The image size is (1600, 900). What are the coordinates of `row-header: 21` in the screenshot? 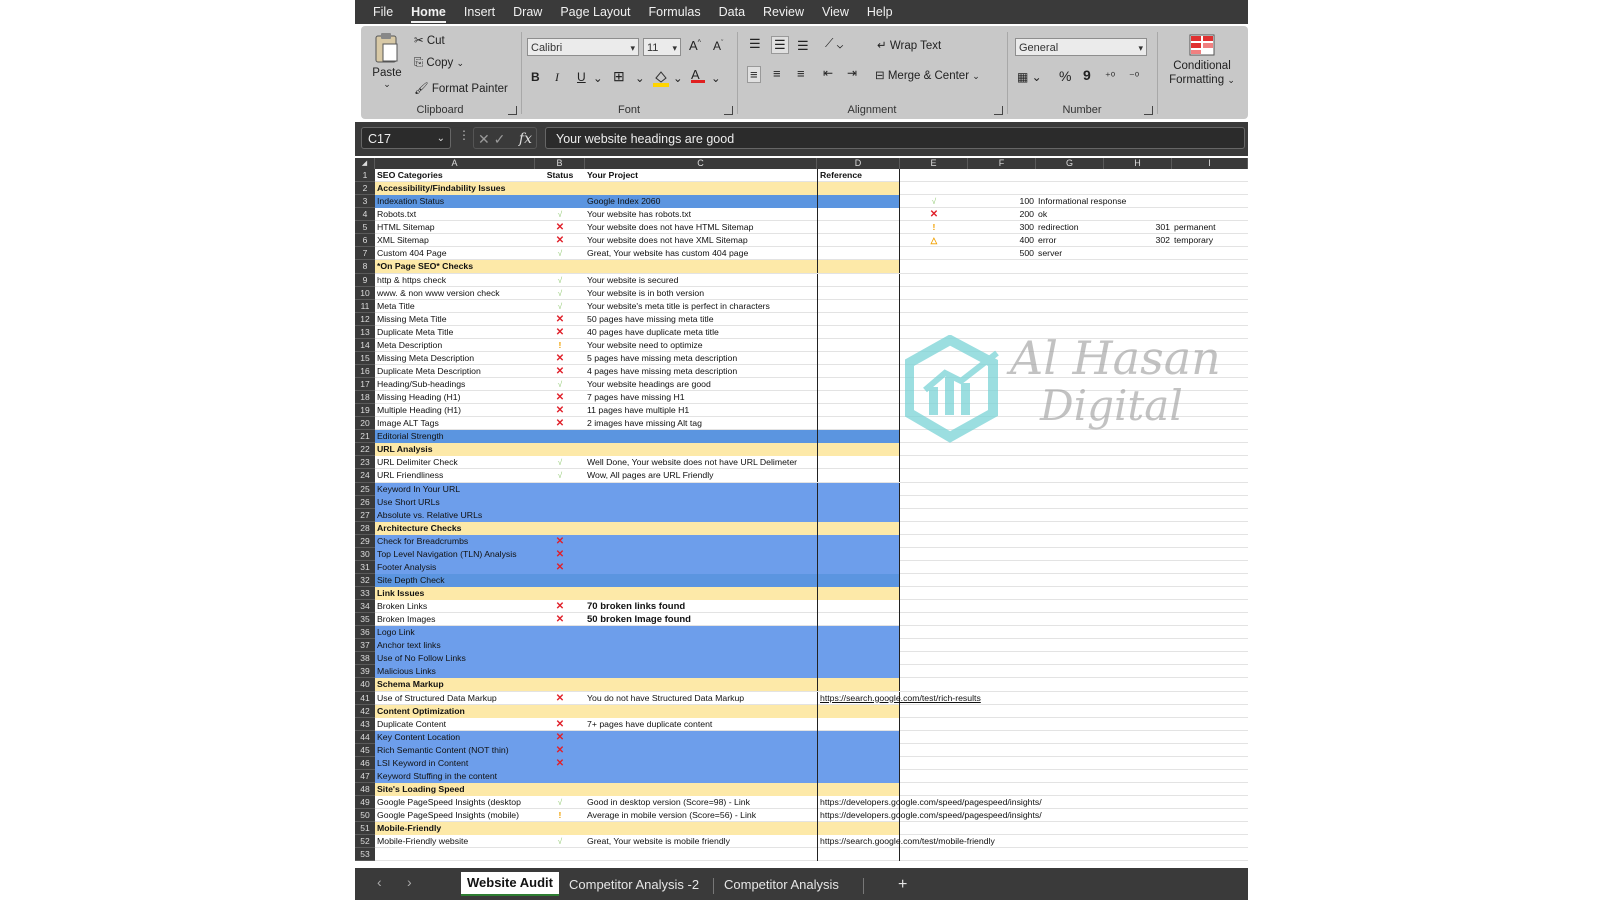 It's located at (365, 437).